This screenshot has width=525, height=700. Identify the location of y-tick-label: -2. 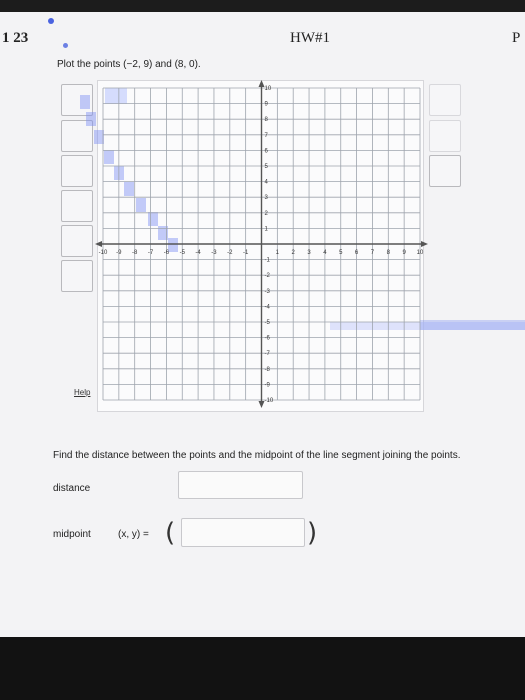
(268, 276).